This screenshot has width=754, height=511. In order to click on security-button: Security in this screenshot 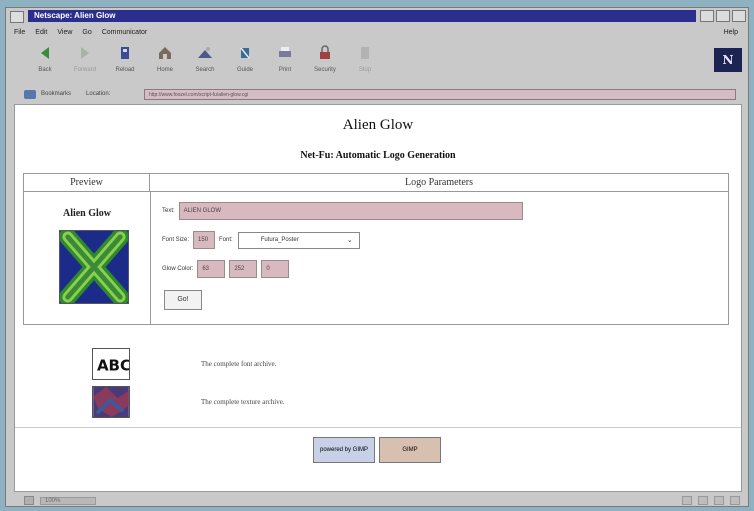, I will do `click(325, 58)`.